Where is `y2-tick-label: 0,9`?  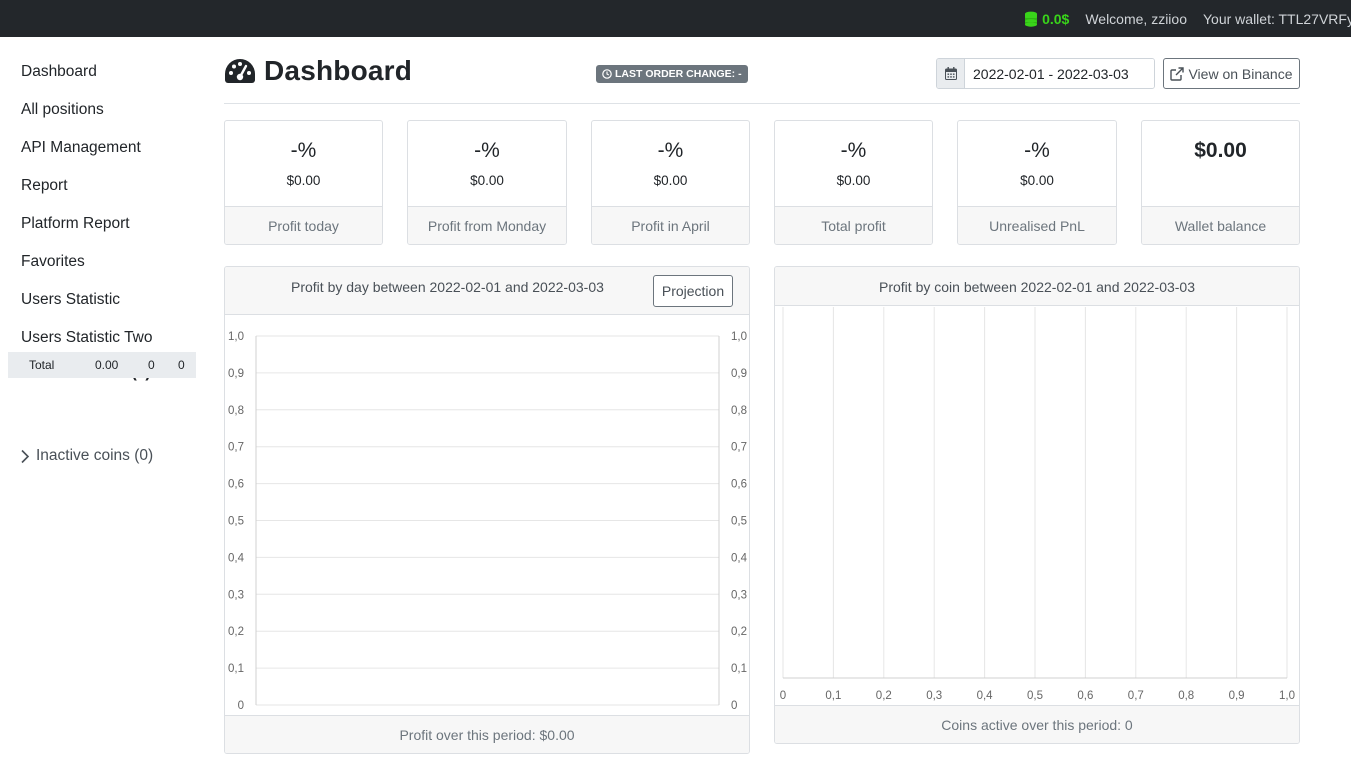
y2-tick-label: 0,9 is located at coordinates (739, 374).